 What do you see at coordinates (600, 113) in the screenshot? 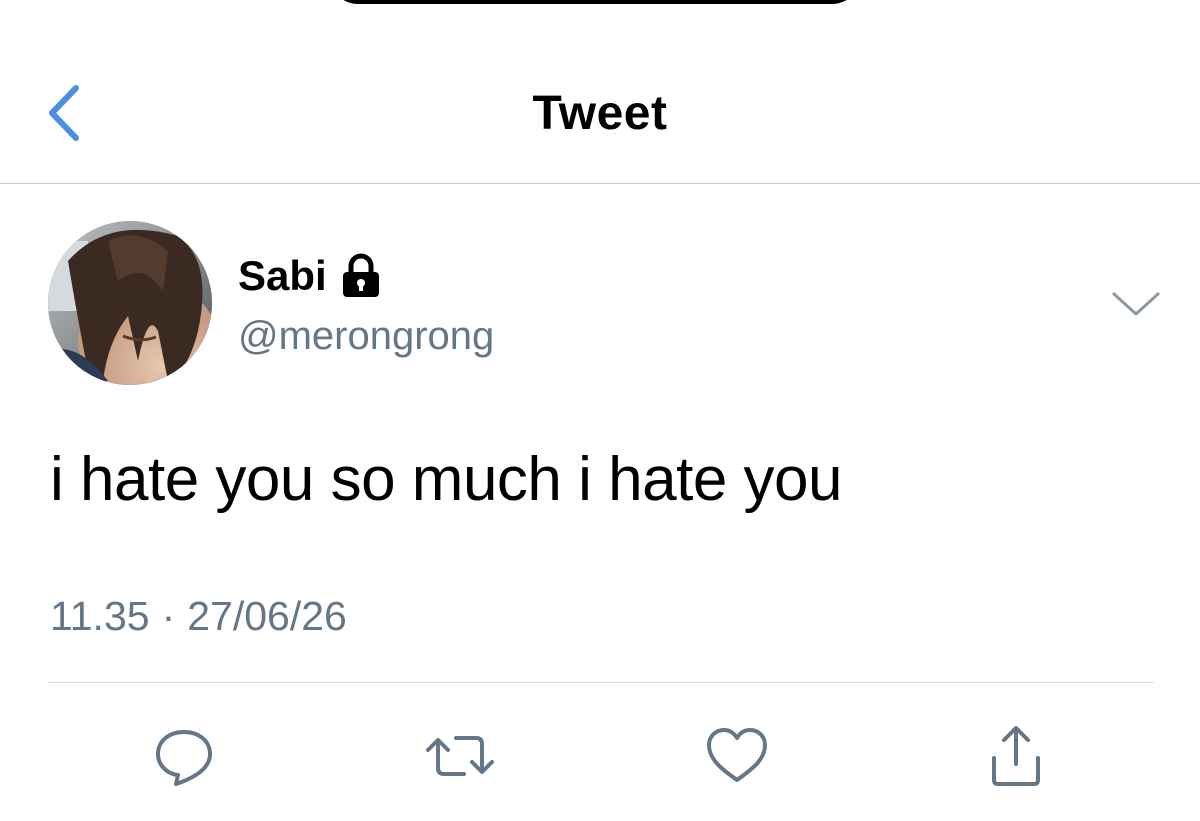
I see `page-title: Tweet` at bounding box center [600, 113].